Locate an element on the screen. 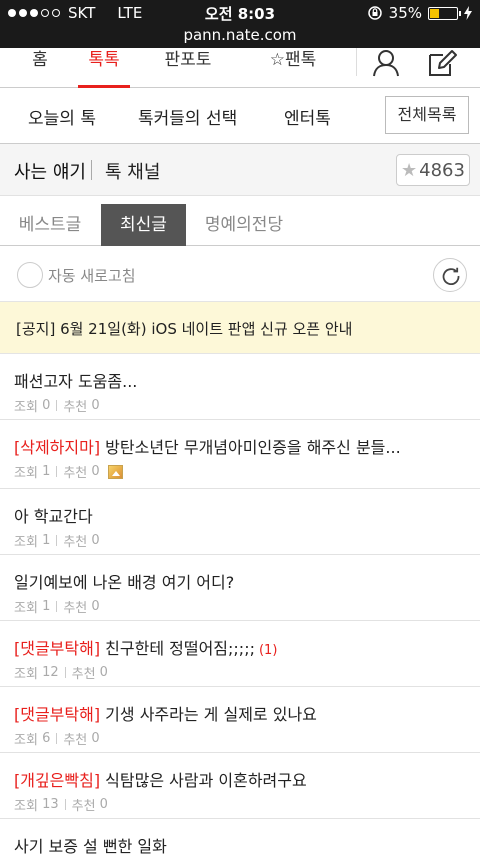 The height and width of the screenshot is (854, 480). post-meta: 조회 13 추천 0 is located at coordinates (61, 804).